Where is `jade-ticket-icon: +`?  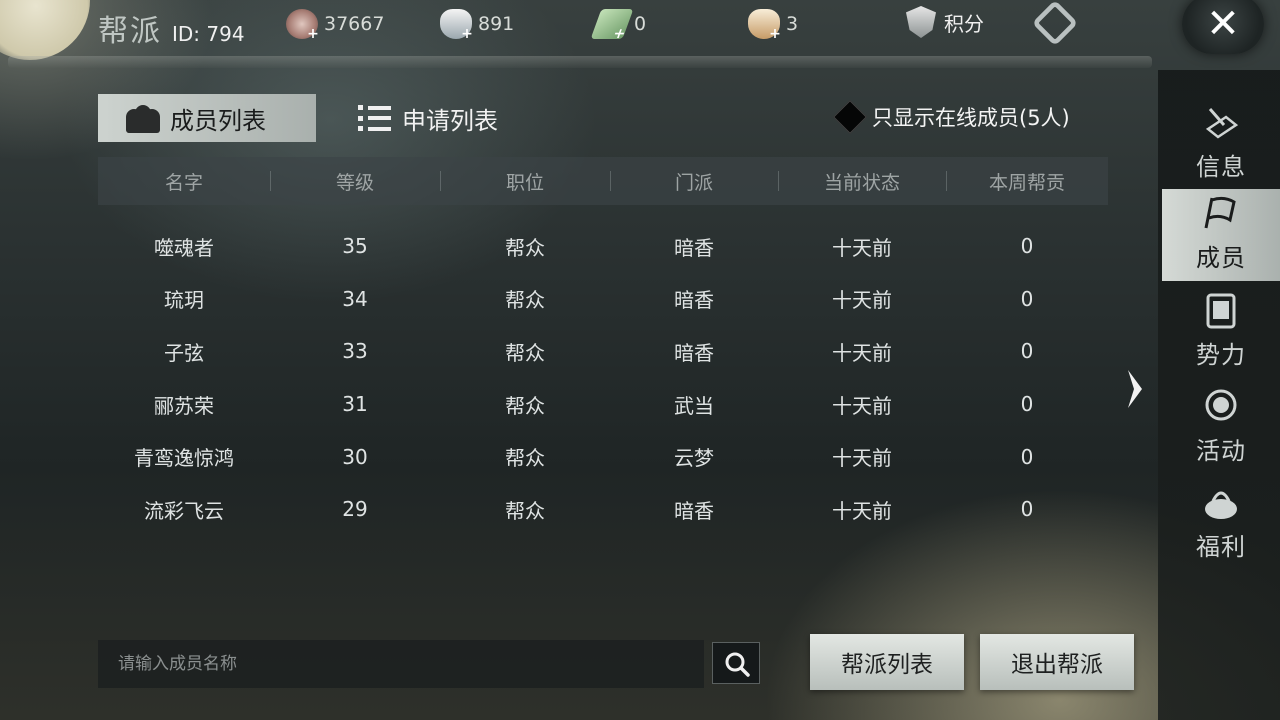 jade-ticket-icon: + is located at coordinates (612, 25).